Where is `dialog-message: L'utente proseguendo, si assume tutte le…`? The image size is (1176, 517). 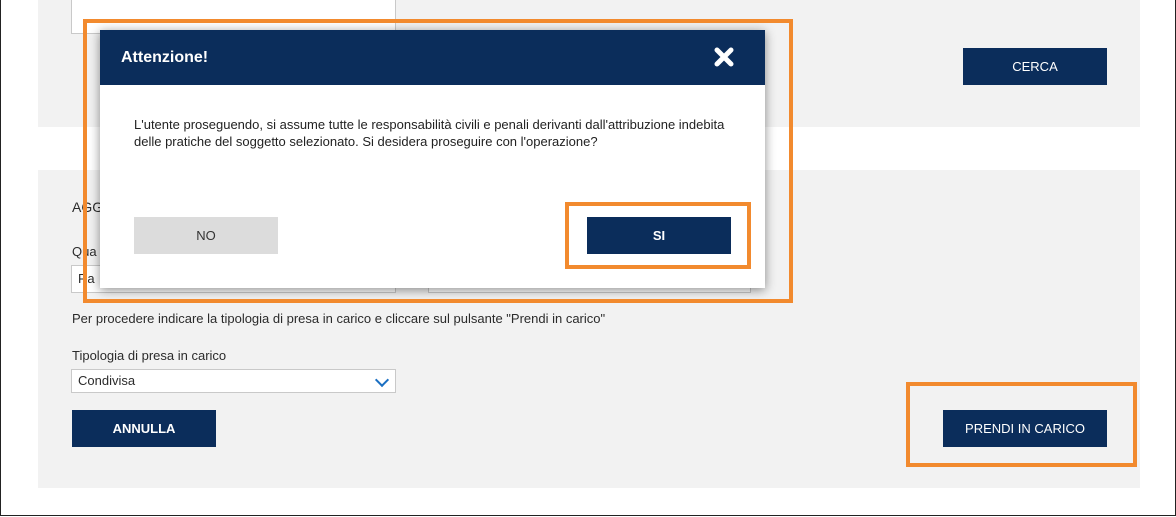
dialog-message: L'utente proseguendo, si assume tutte le… is located at coordinates (429, 133).